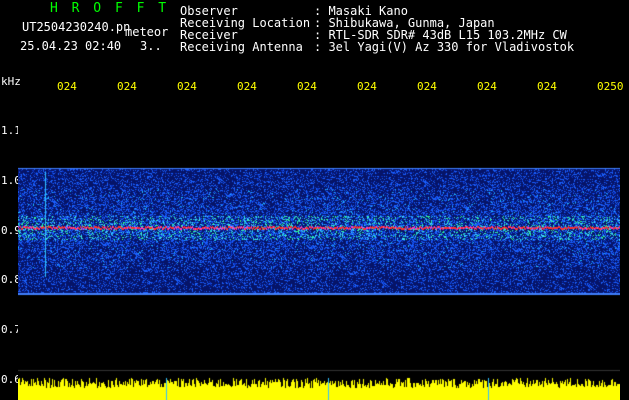 The height and width of the screenshot is (400, 629). I want to click on file-name: UT2504230240.pn, so click(76, 27).